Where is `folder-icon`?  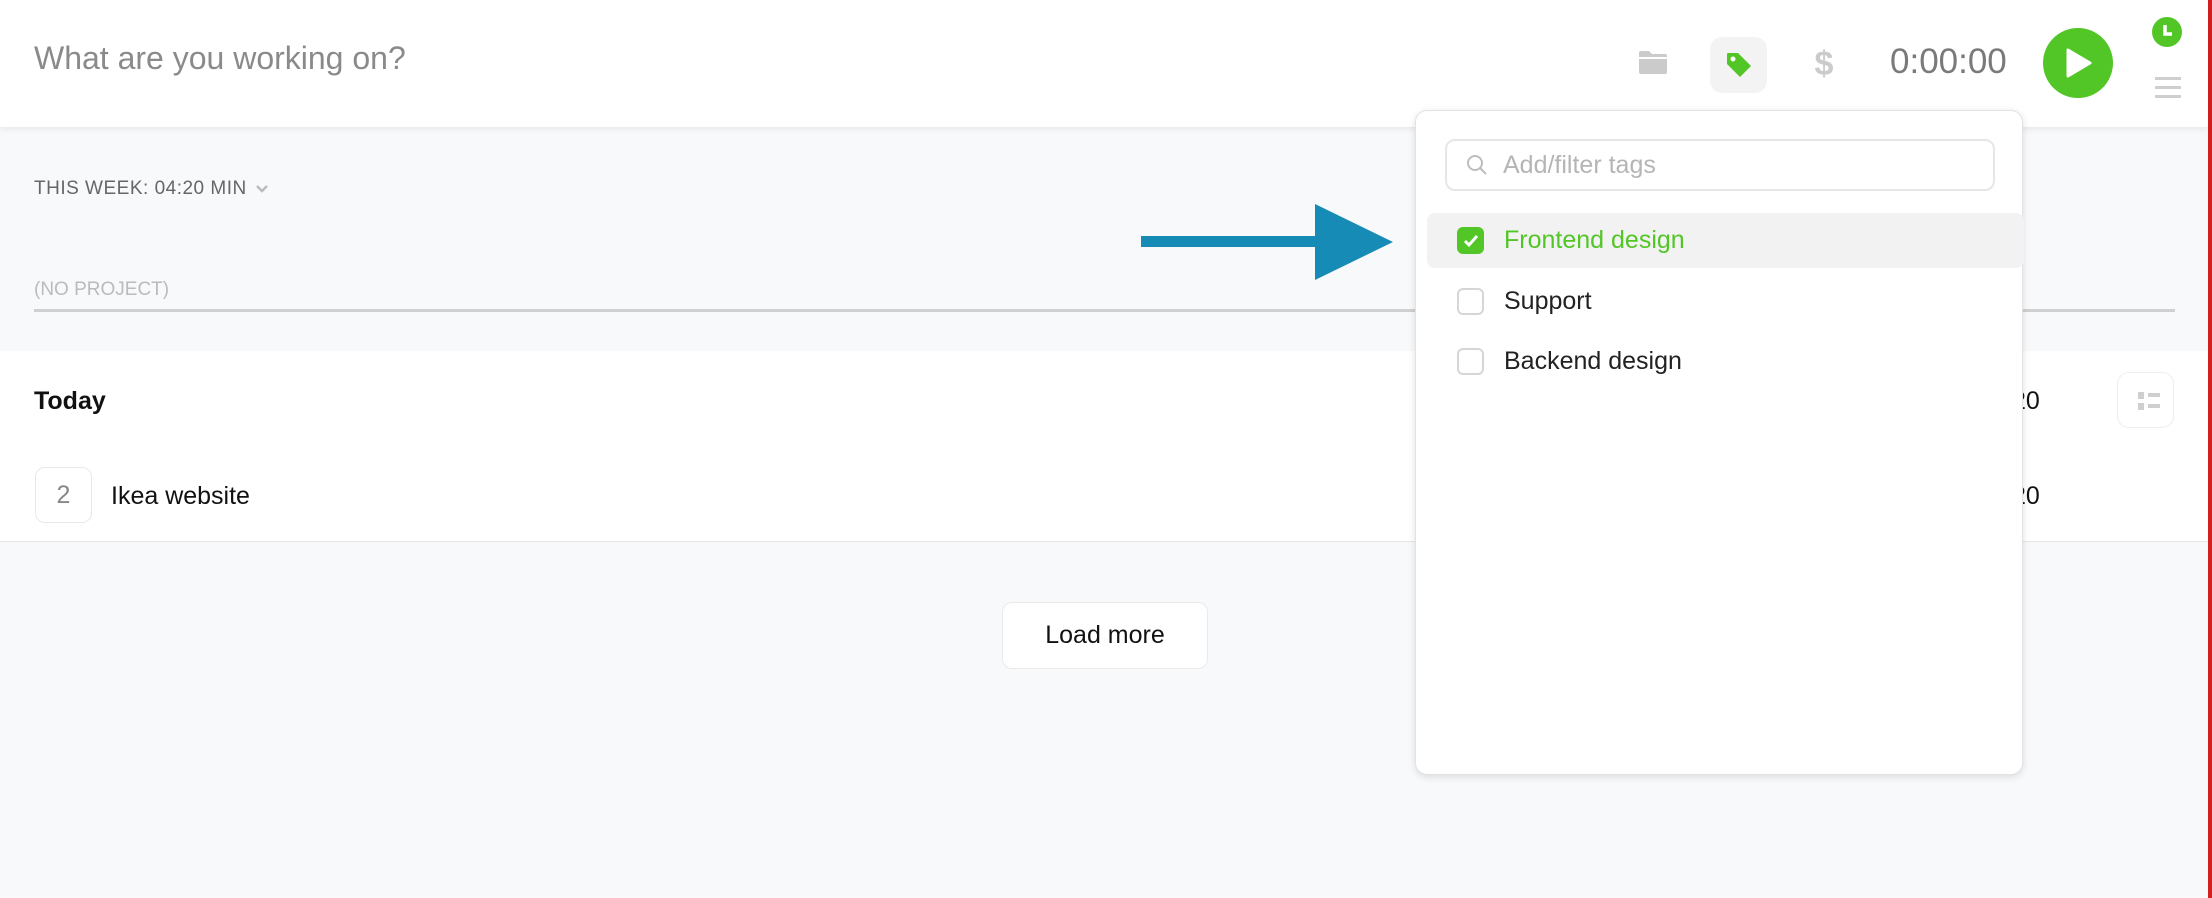
folder-icon is located at coordinates (1653, 62).